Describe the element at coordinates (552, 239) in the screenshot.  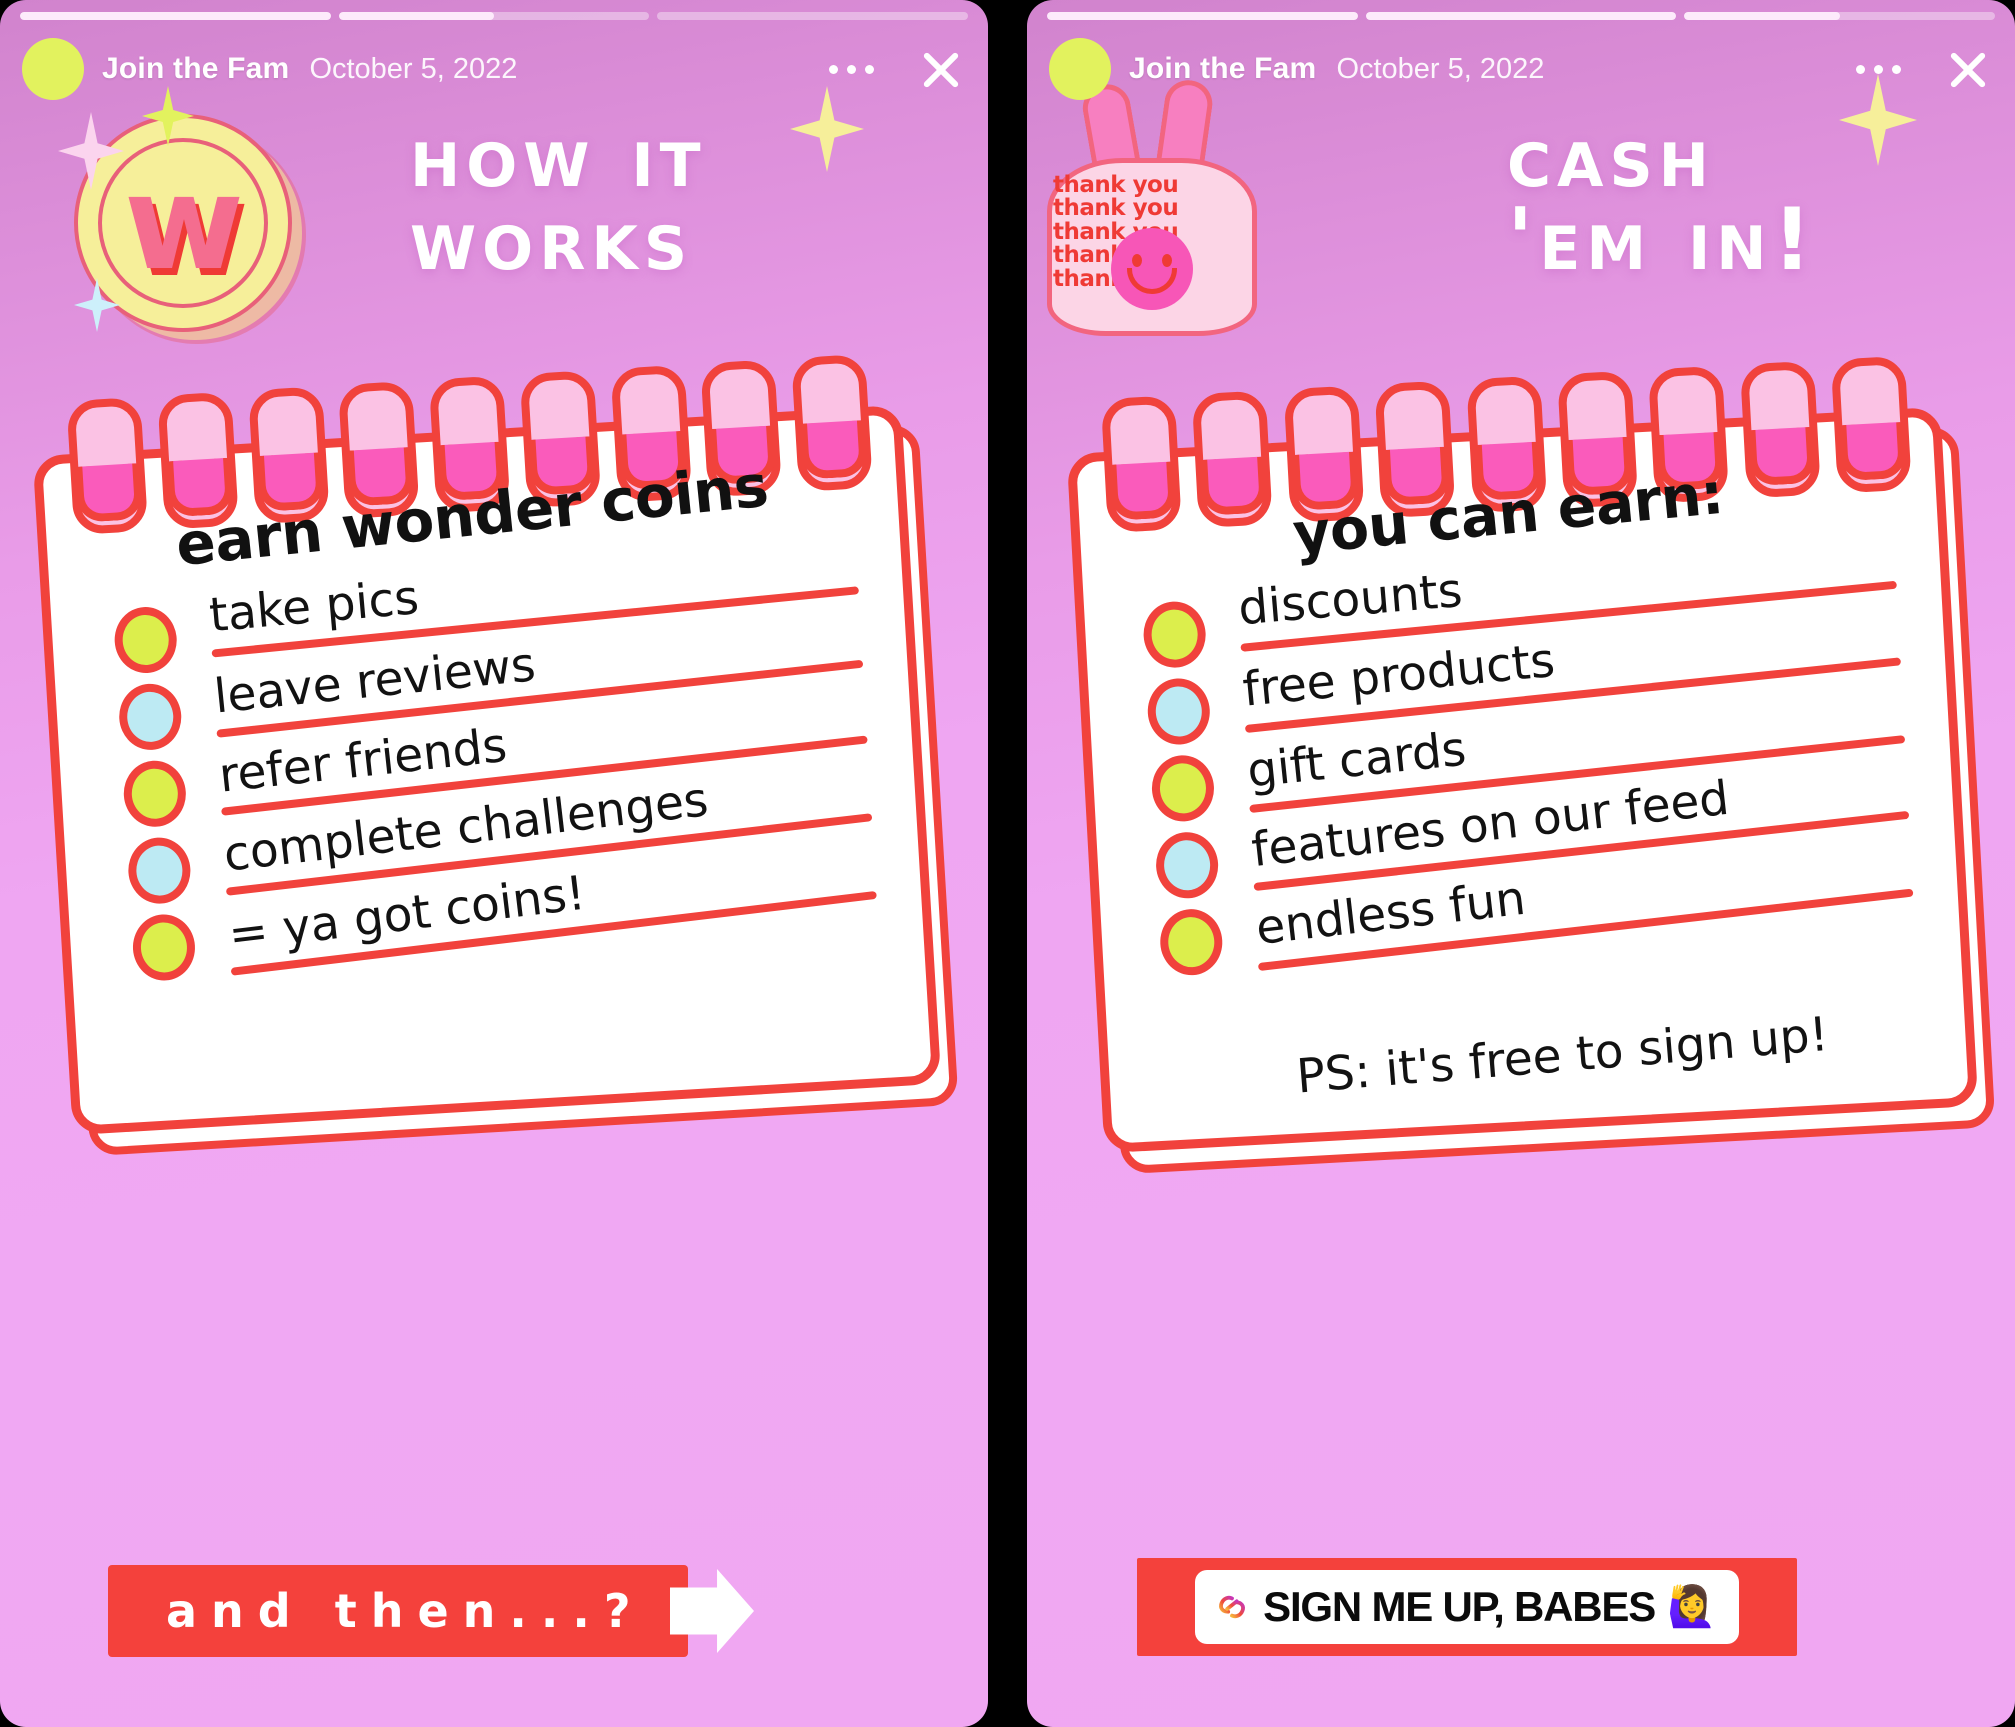
I see `headline-line-2: works` at that location.